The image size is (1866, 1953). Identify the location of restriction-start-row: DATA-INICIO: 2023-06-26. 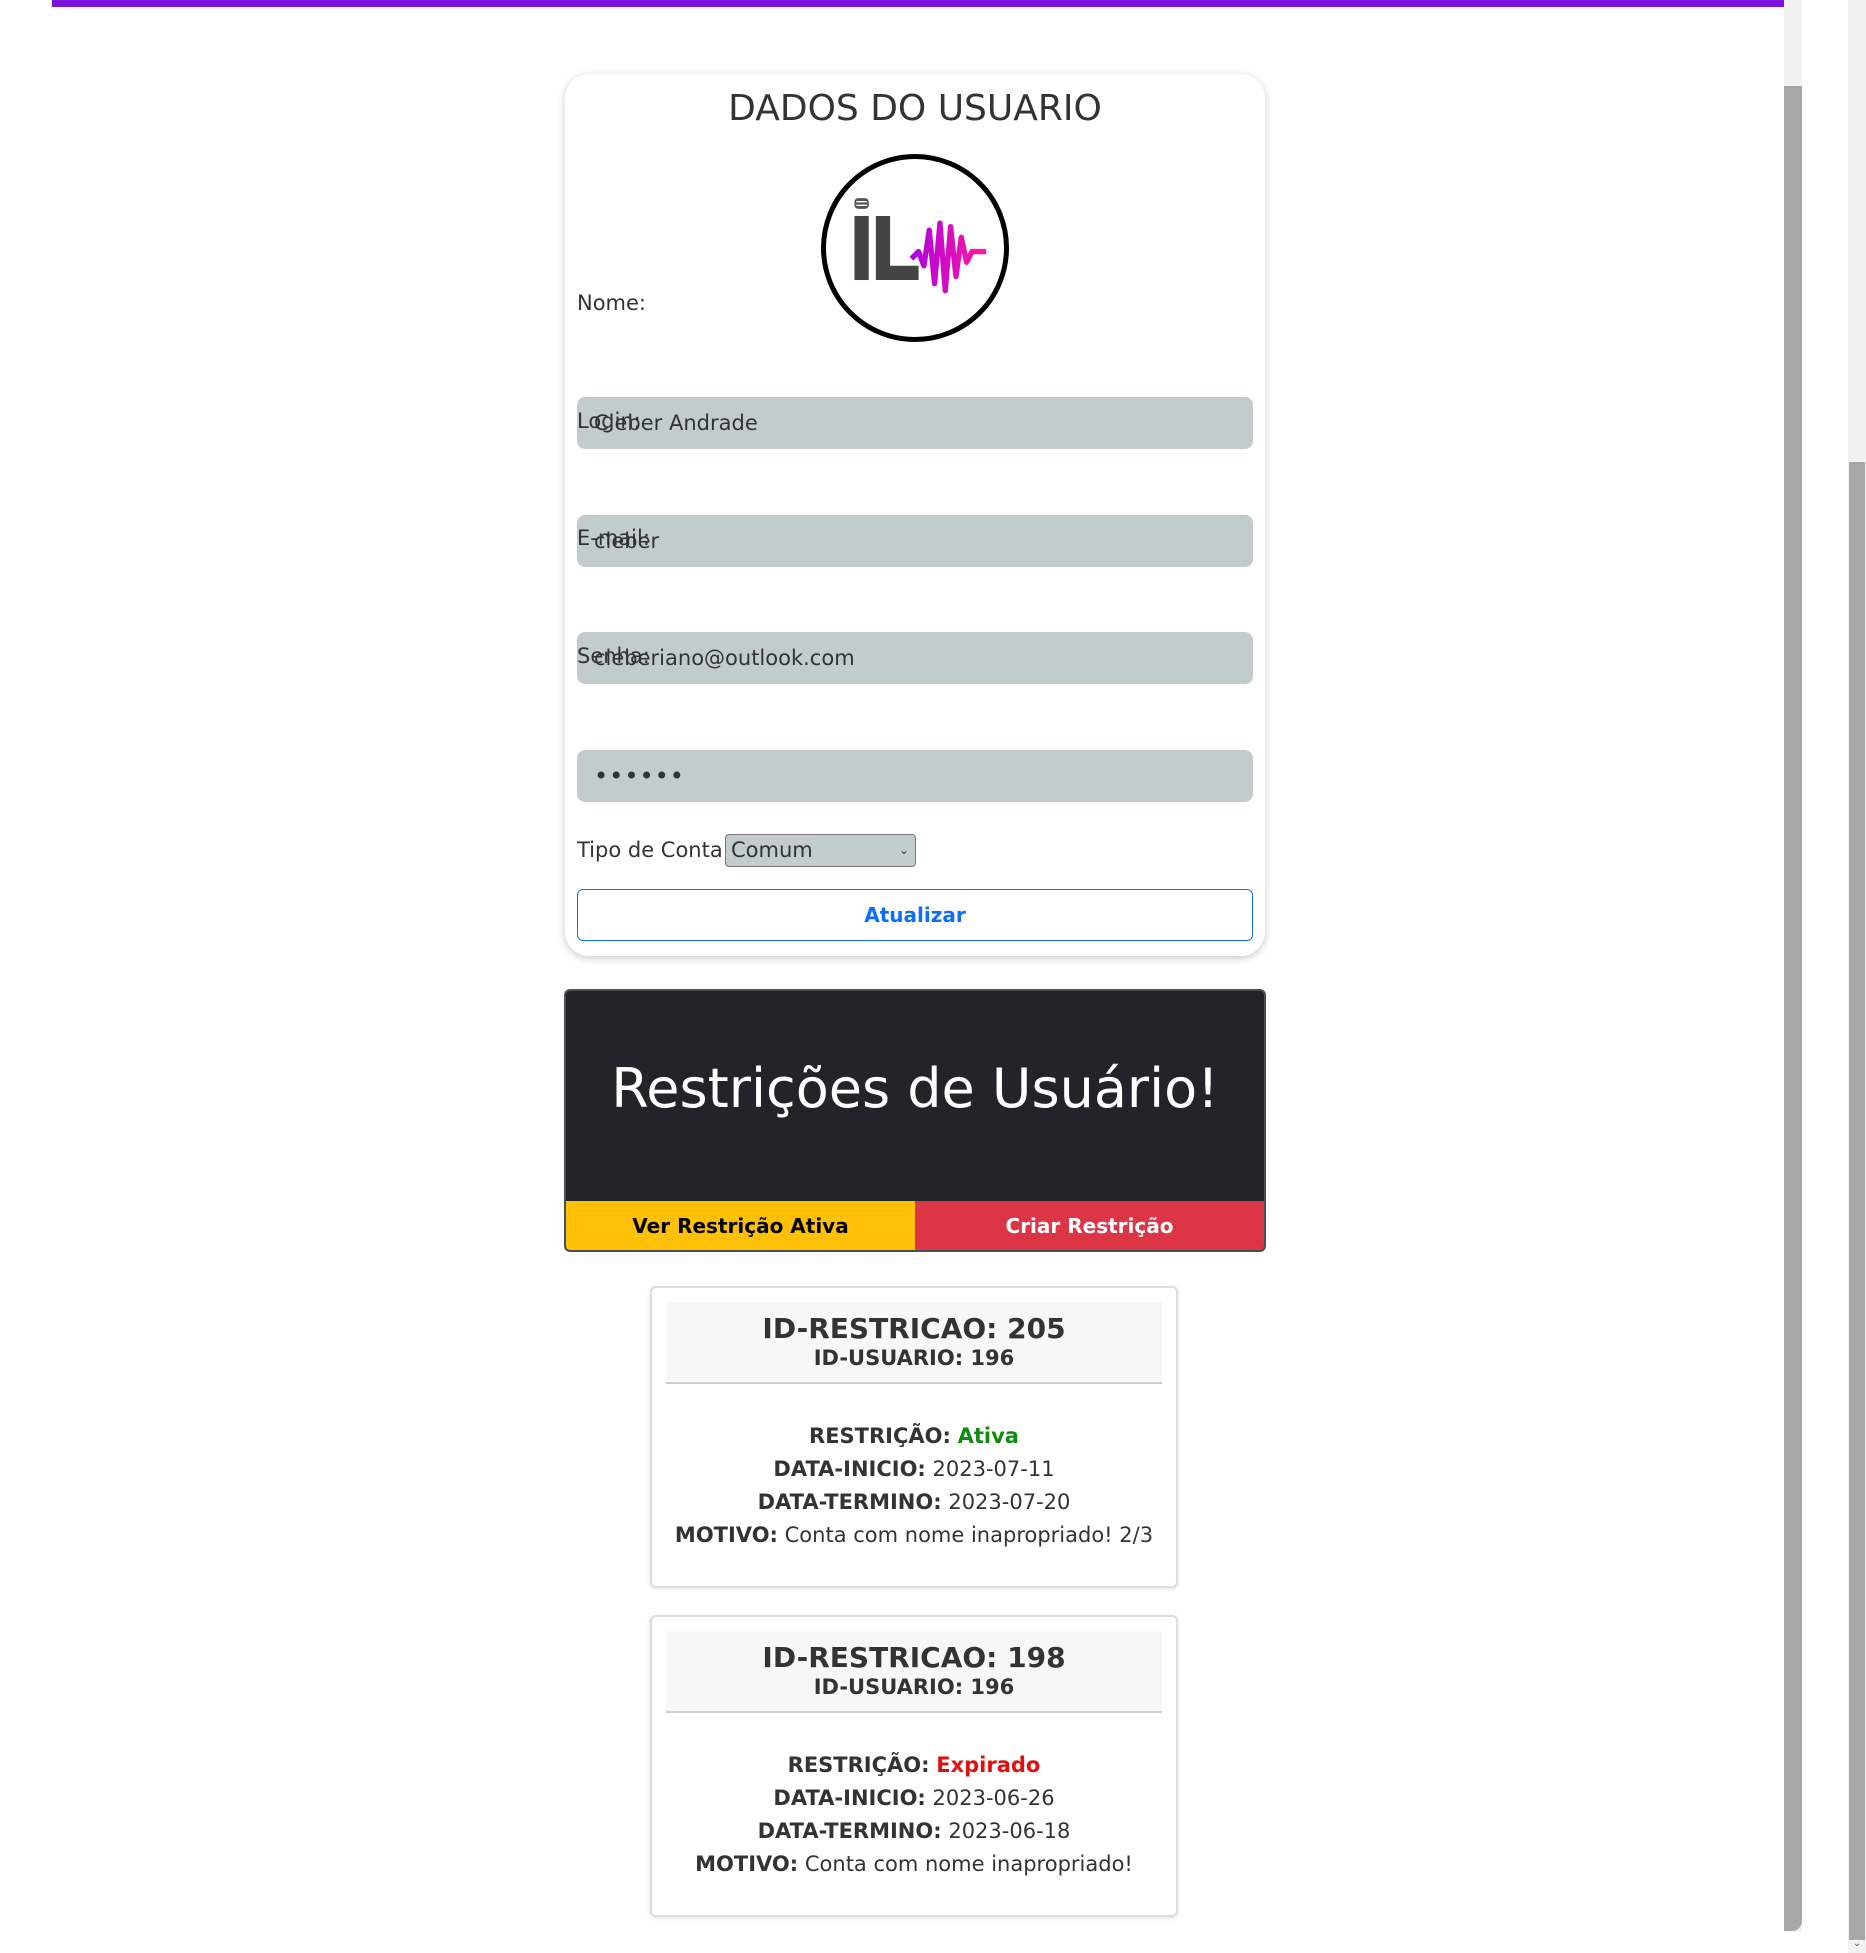
(914, 1798).